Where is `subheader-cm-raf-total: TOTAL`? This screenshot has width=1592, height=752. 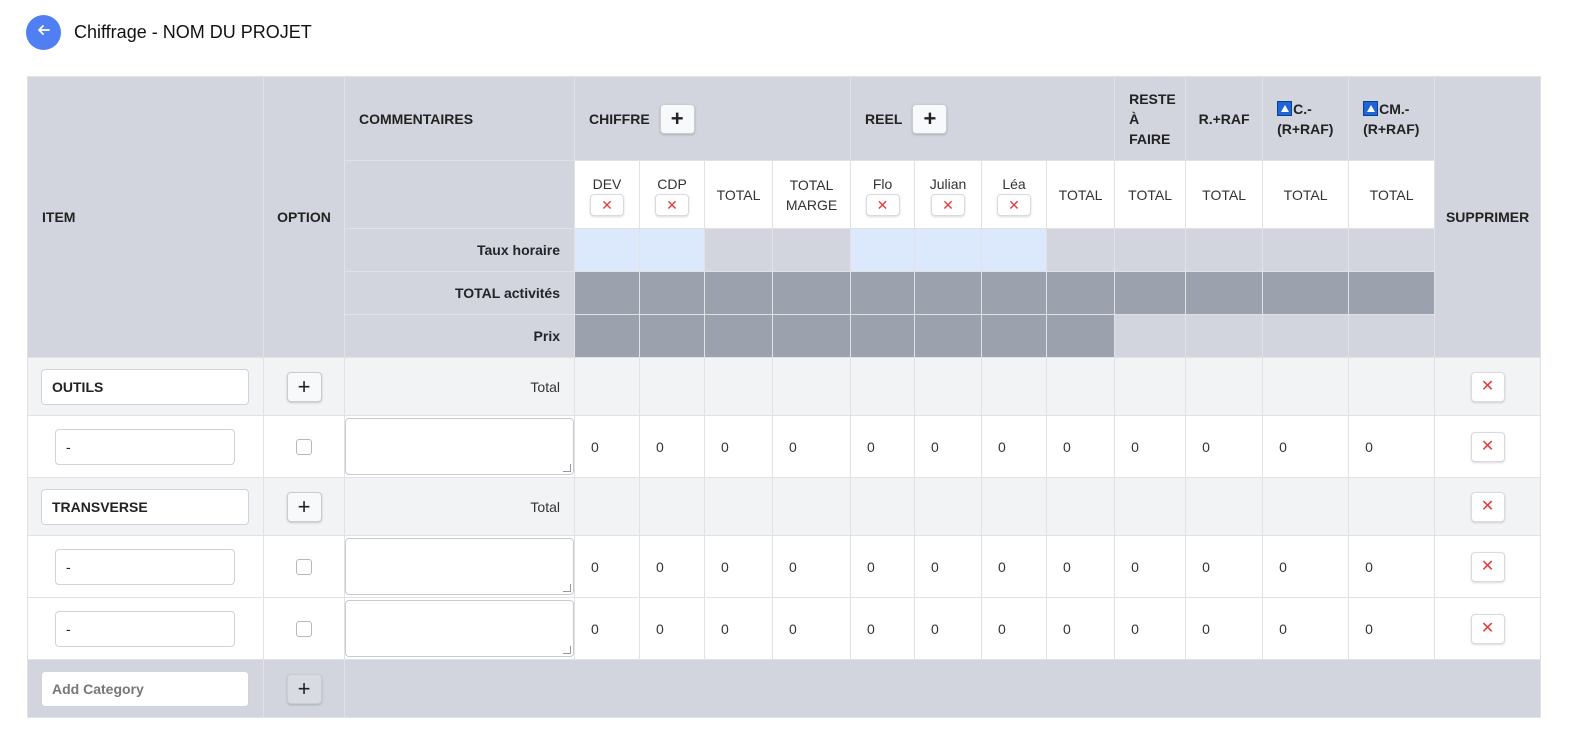
subheader-cm-raf-total: TOTAL is located at coordinates (1392, 194).